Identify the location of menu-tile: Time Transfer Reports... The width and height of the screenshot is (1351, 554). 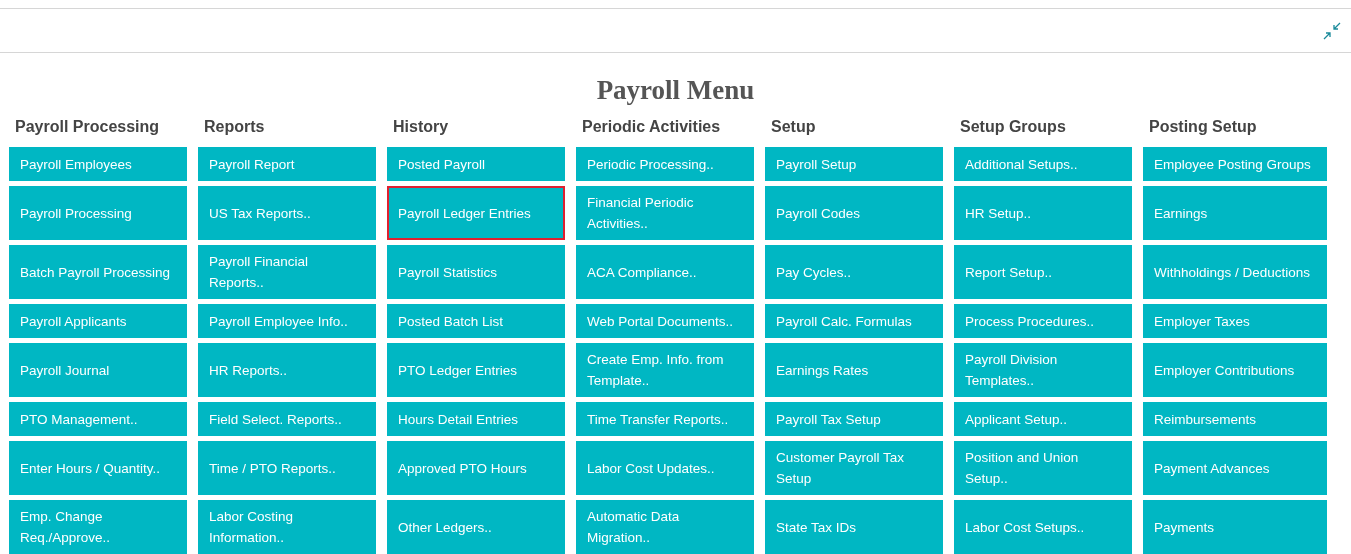
(665, 419).